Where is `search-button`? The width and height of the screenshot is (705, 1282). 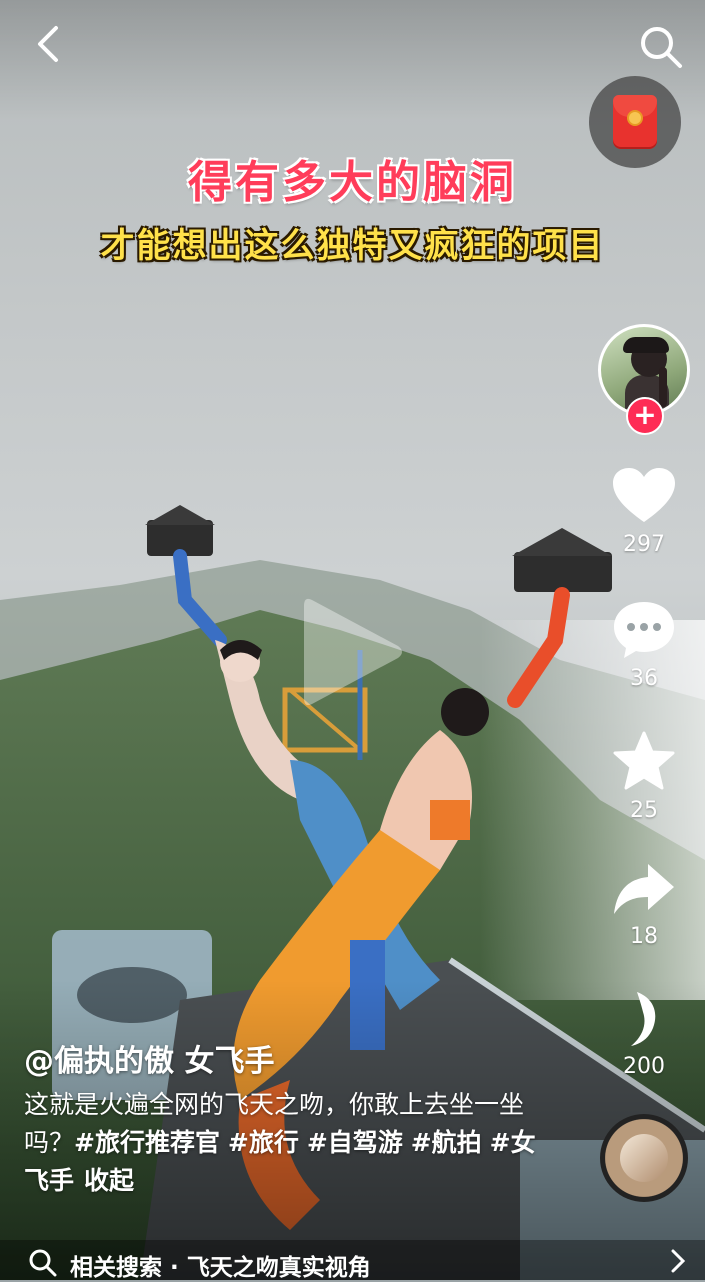
search-button is located at coordinates (661, 47).